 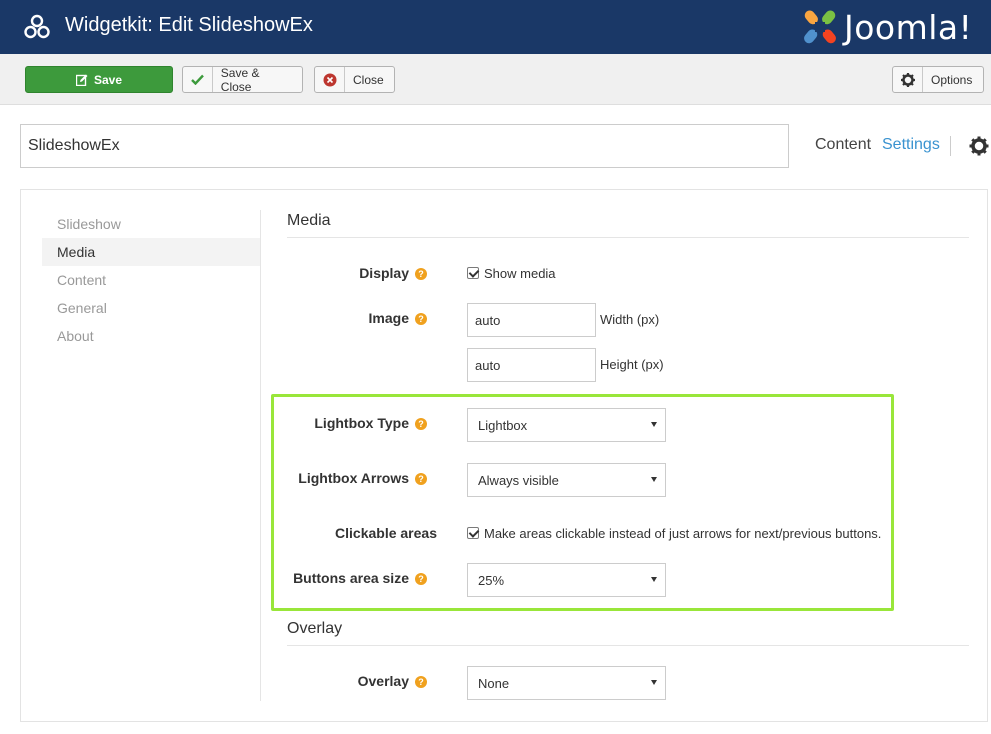 I want to click on edit-icon, so click(x=81, y=80).